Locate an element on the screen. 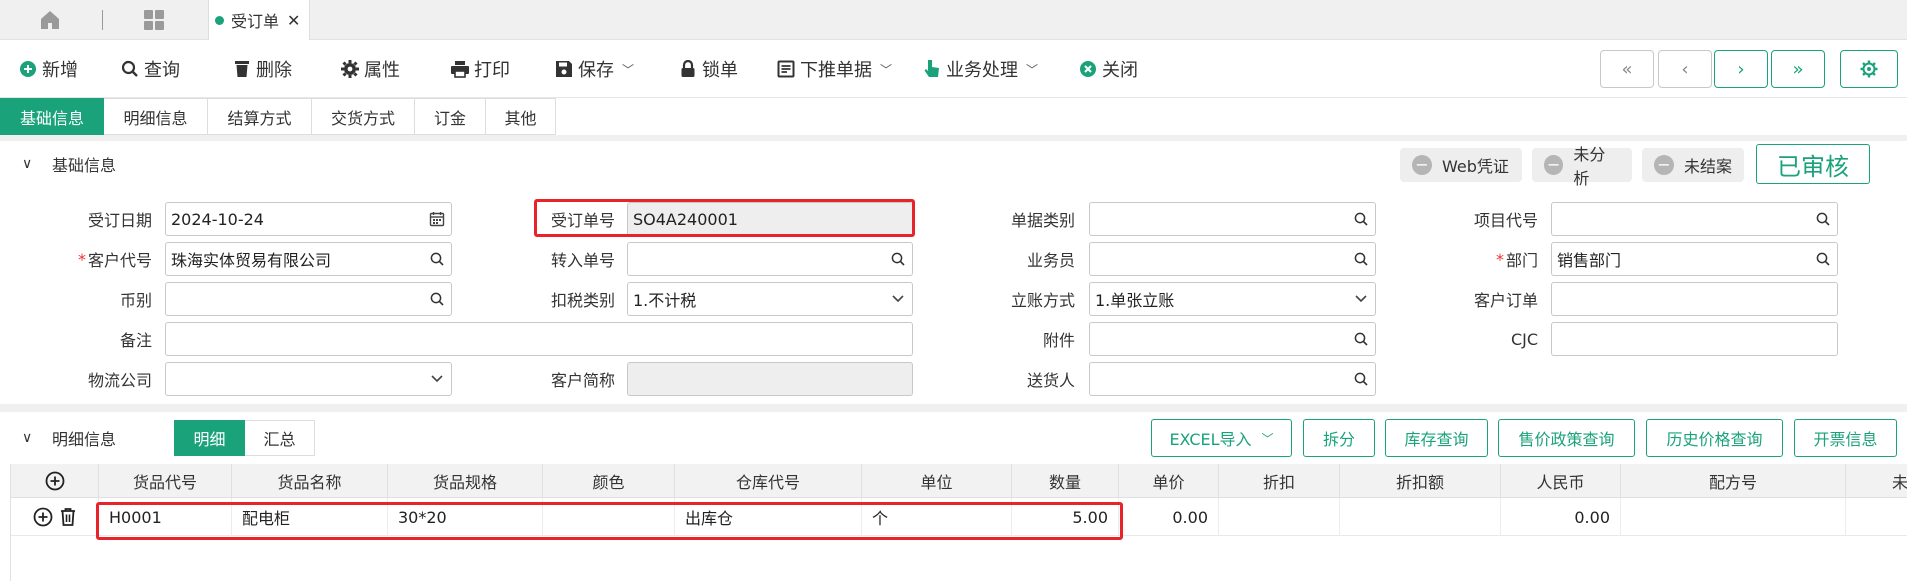 This screenshot has height=581, width=1907. transfer-no-field is located at coordinates (770, 259).